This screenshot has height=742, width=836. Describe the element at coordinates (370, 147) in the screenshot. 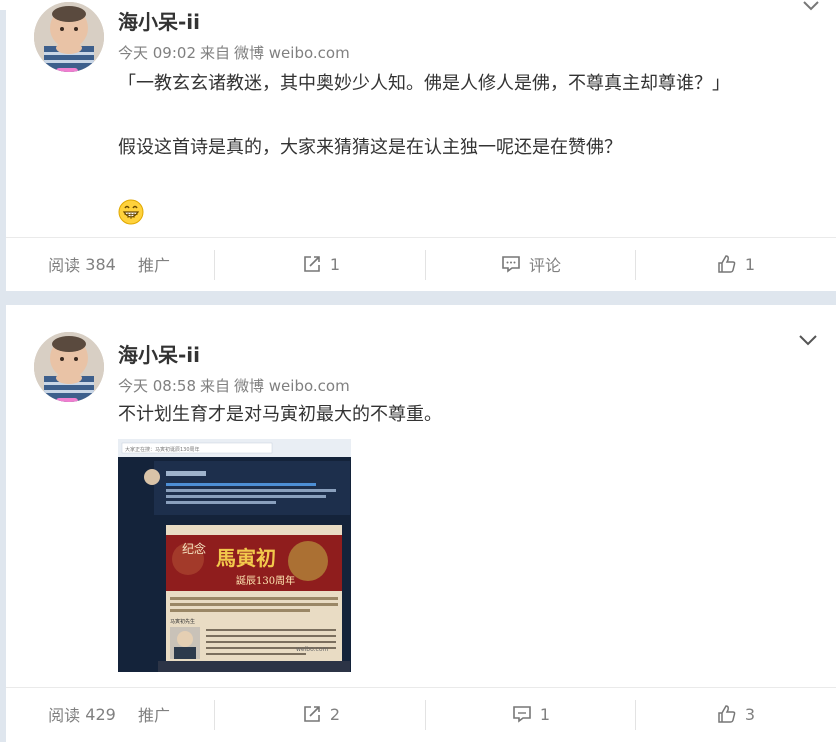

I see `post-text-line: 假设这首诗是真的，大家来猜猜这是在认主独一呢还是在赞佛？` at that location.